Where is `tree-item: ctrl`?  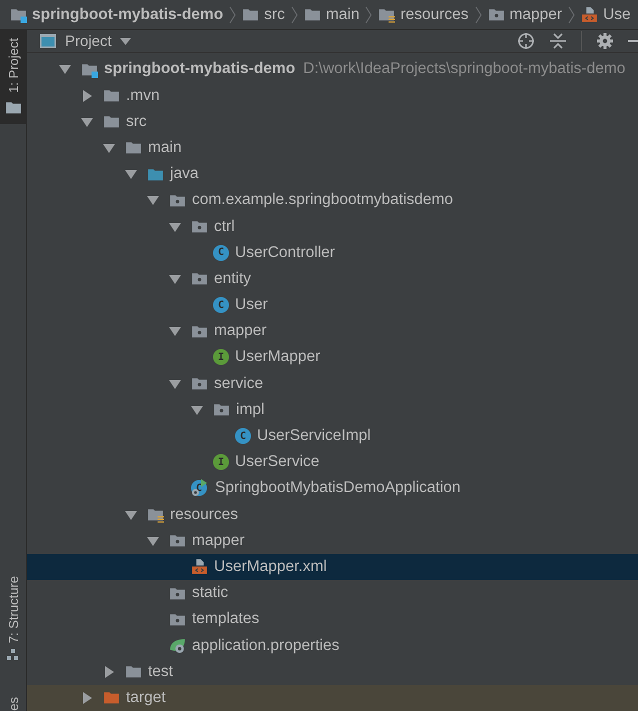 tree-item: ctrl is located at coordinates (332, 226).